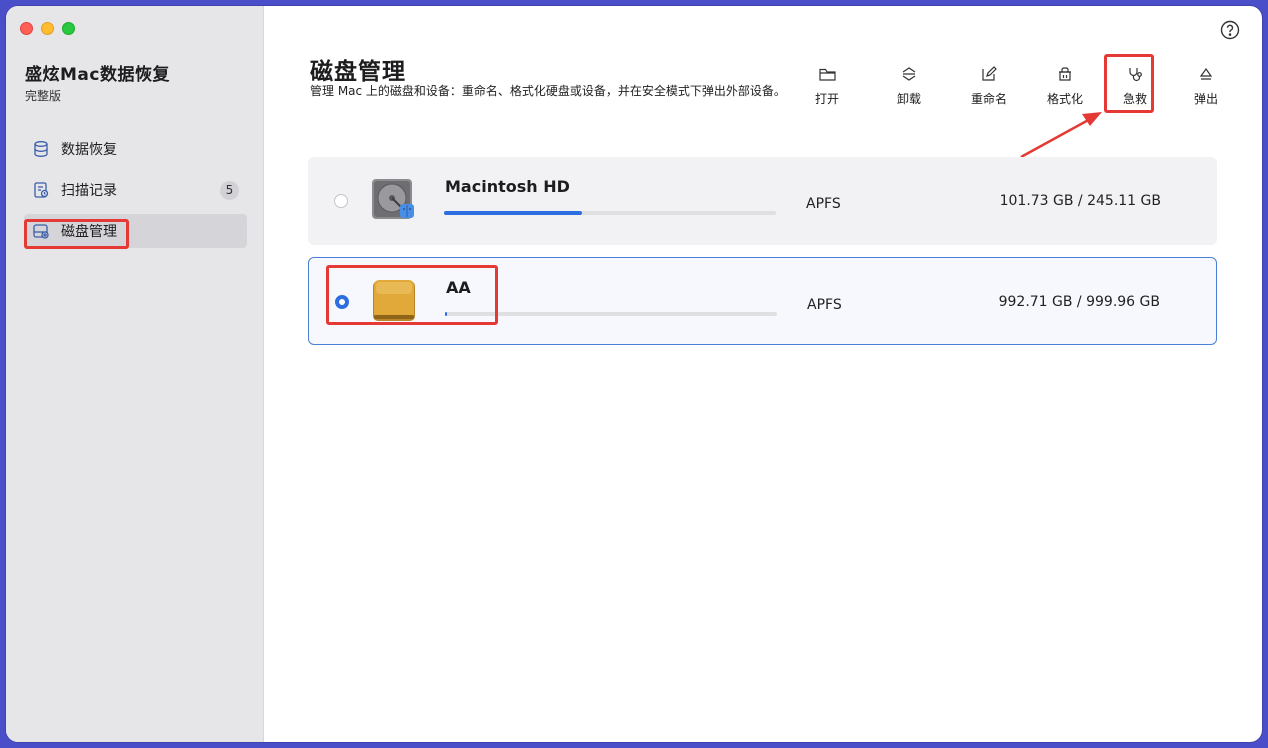 The height and width of the screenshot is (748, 1268). I want to click on internal-hard-drive-icon, so click(393, 199).